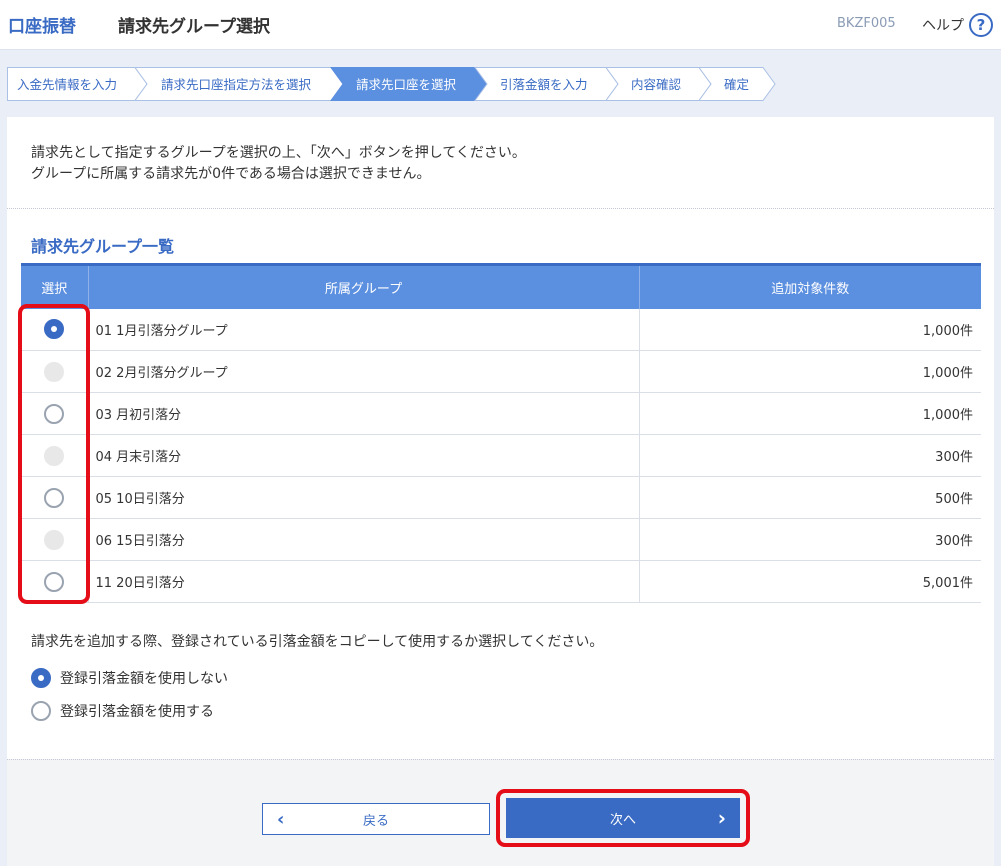  Describe the element at coordinates (500, 208) in the screenshot. I see `divider` at that location.